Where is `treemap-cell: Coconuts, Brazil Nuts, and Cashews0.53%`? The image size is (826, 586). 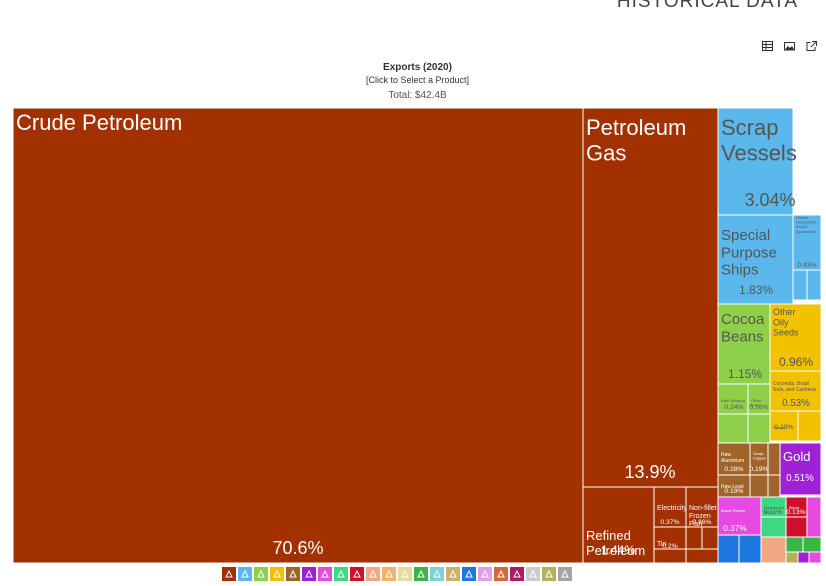
treemap-cell: Coconuts, Brazil Nuts, and Cashews0.53% is located at coordinates (795, 391).